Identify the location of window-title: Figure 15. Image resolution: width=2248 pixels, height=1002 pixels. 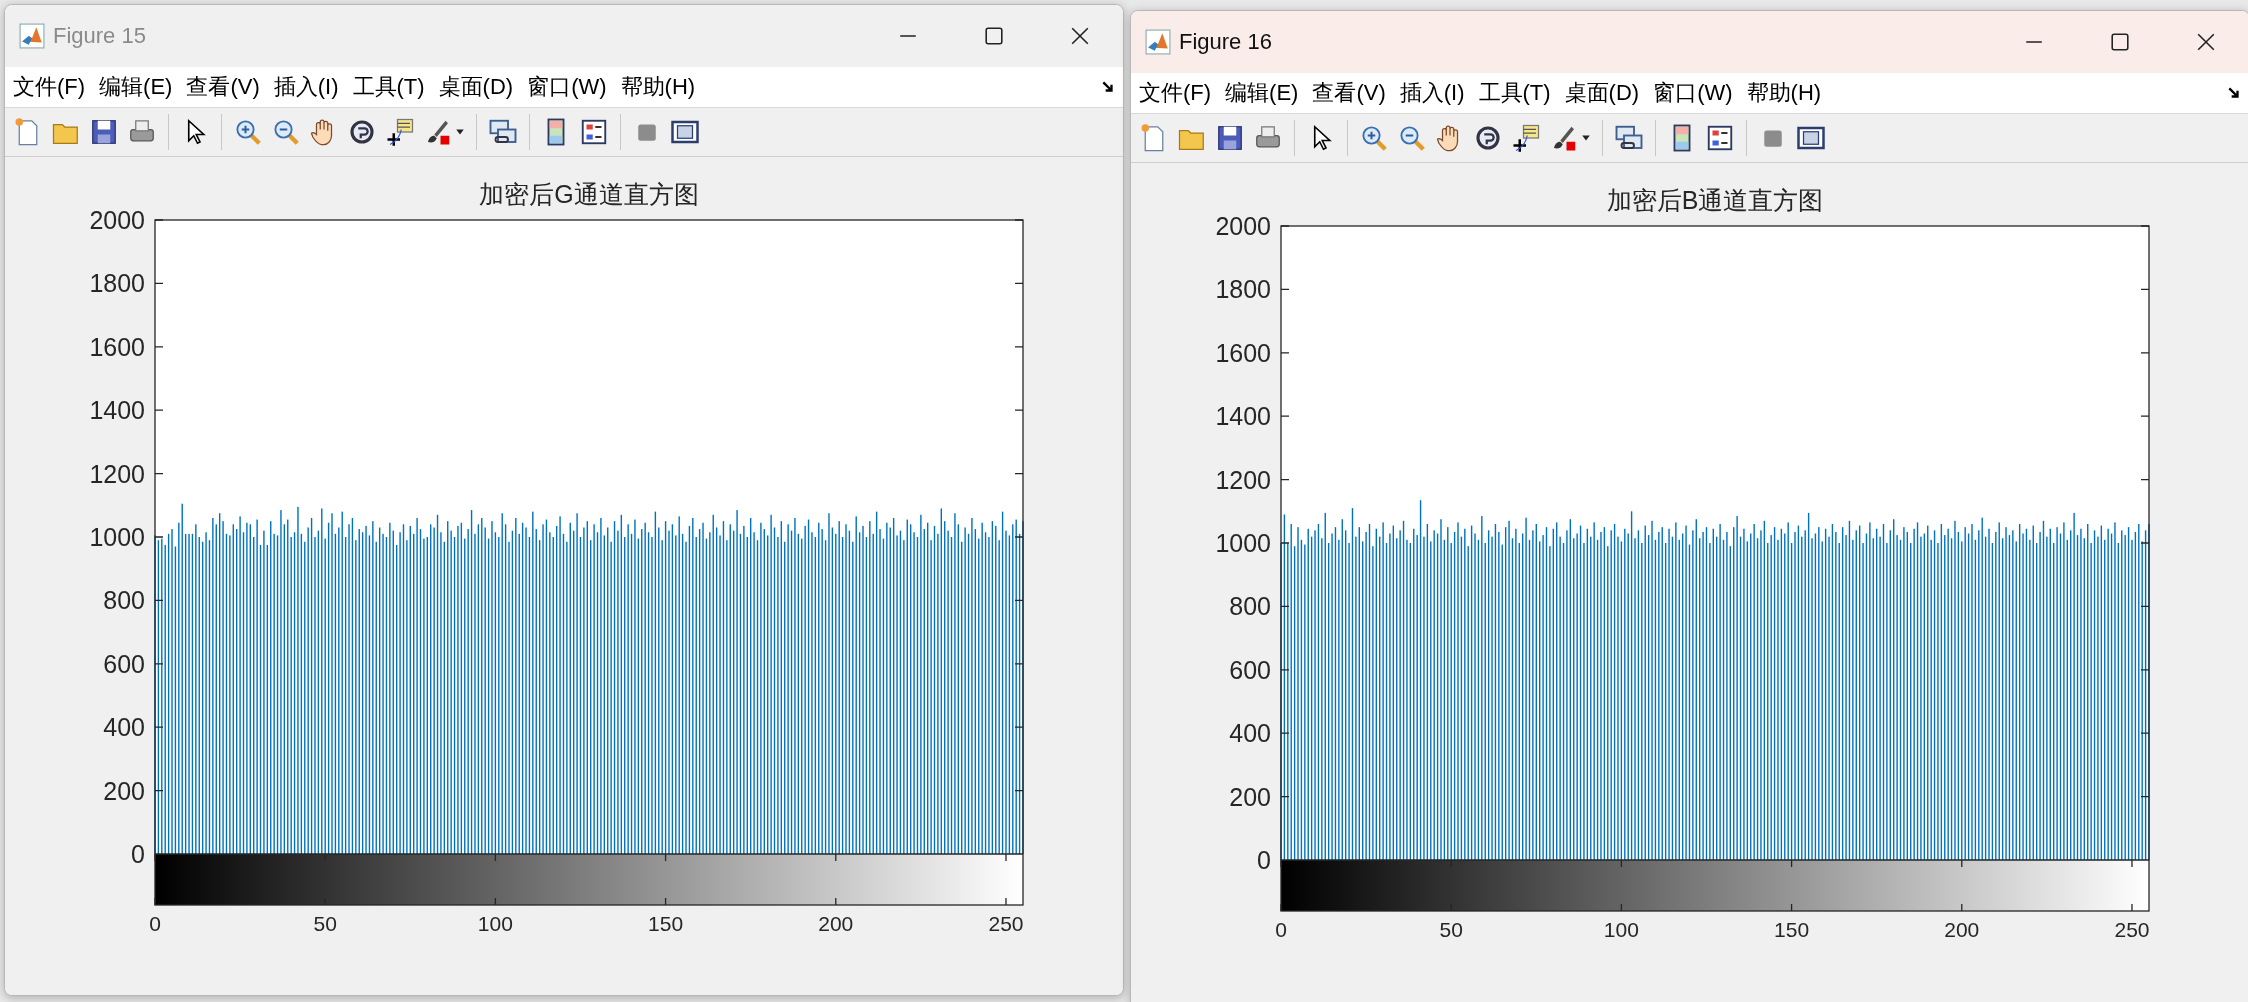
(99, 36).